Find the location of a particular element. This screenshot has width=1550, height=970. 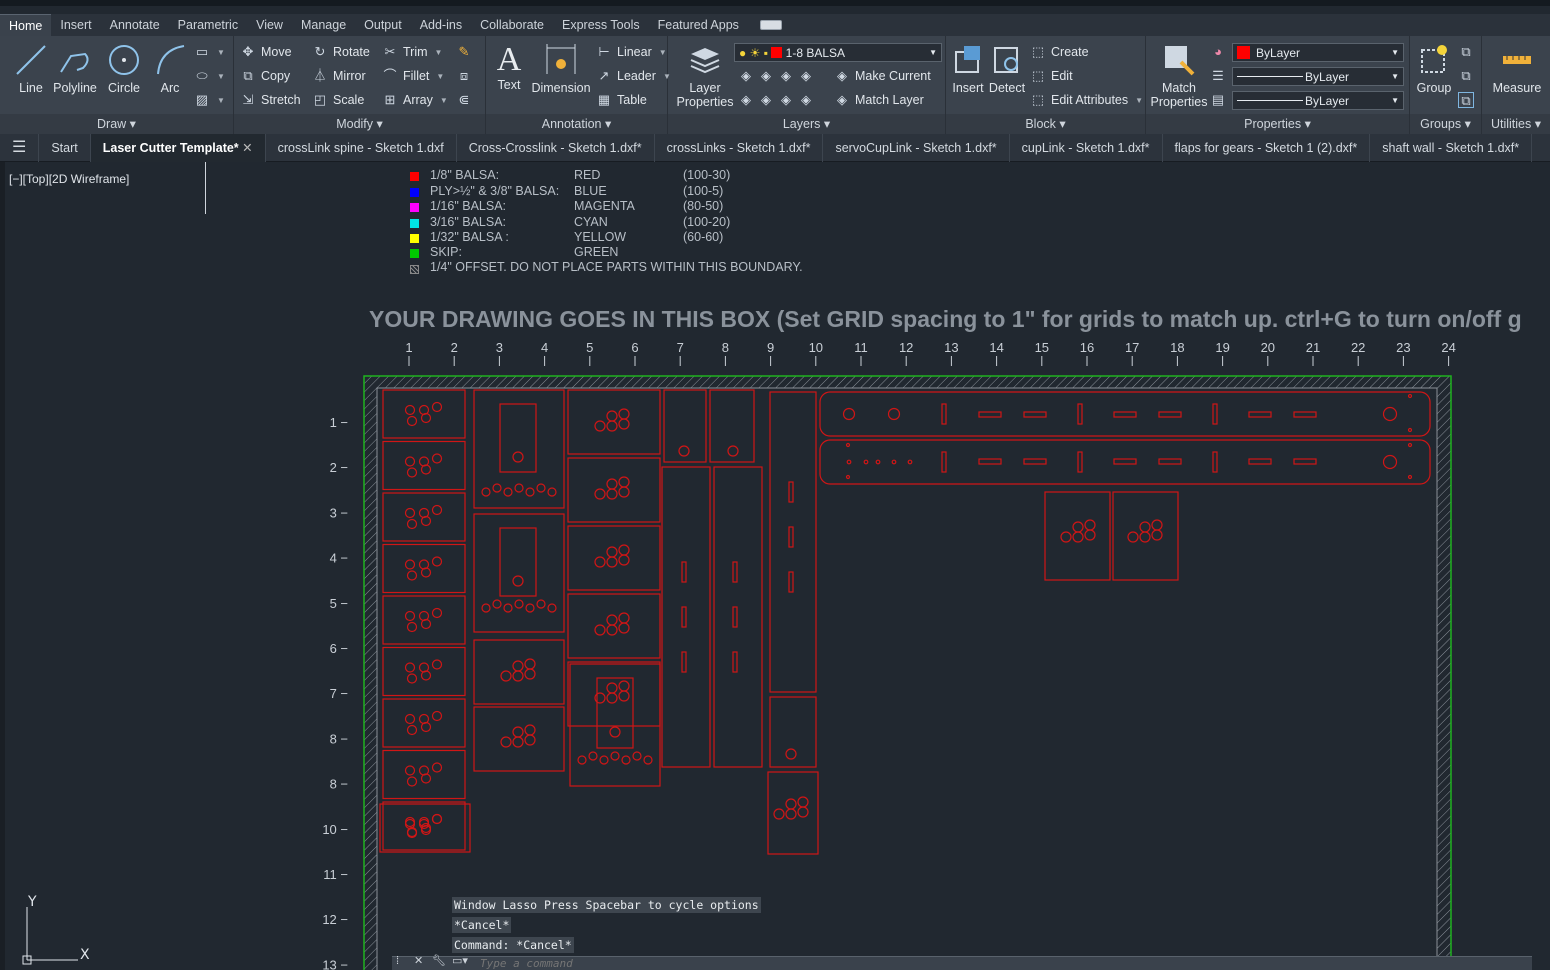

x-tick-label: 6 is located at coordinates (634, 347).